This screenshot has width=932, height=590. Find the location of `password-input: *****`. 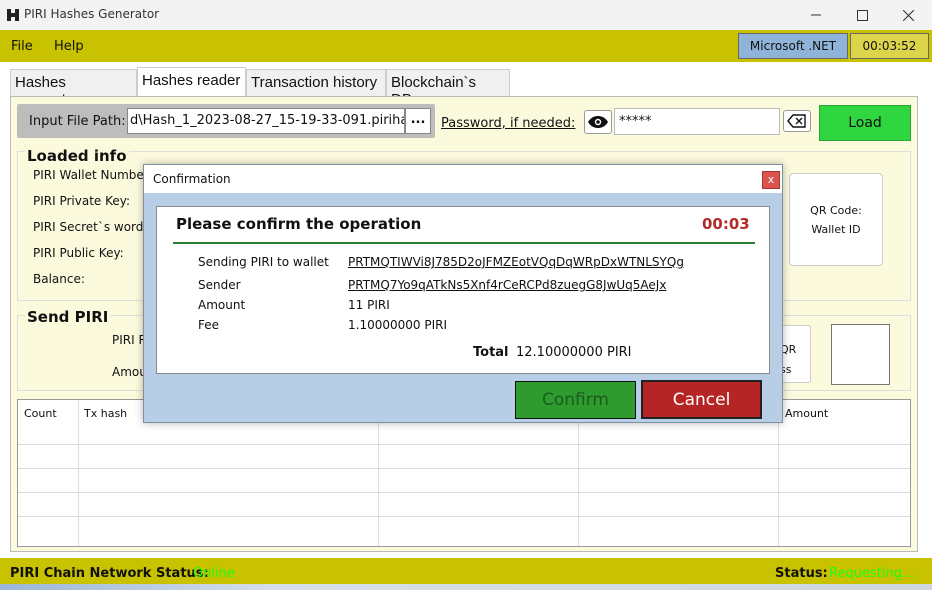

password-input: ***** is located at coordinates (697, 121).